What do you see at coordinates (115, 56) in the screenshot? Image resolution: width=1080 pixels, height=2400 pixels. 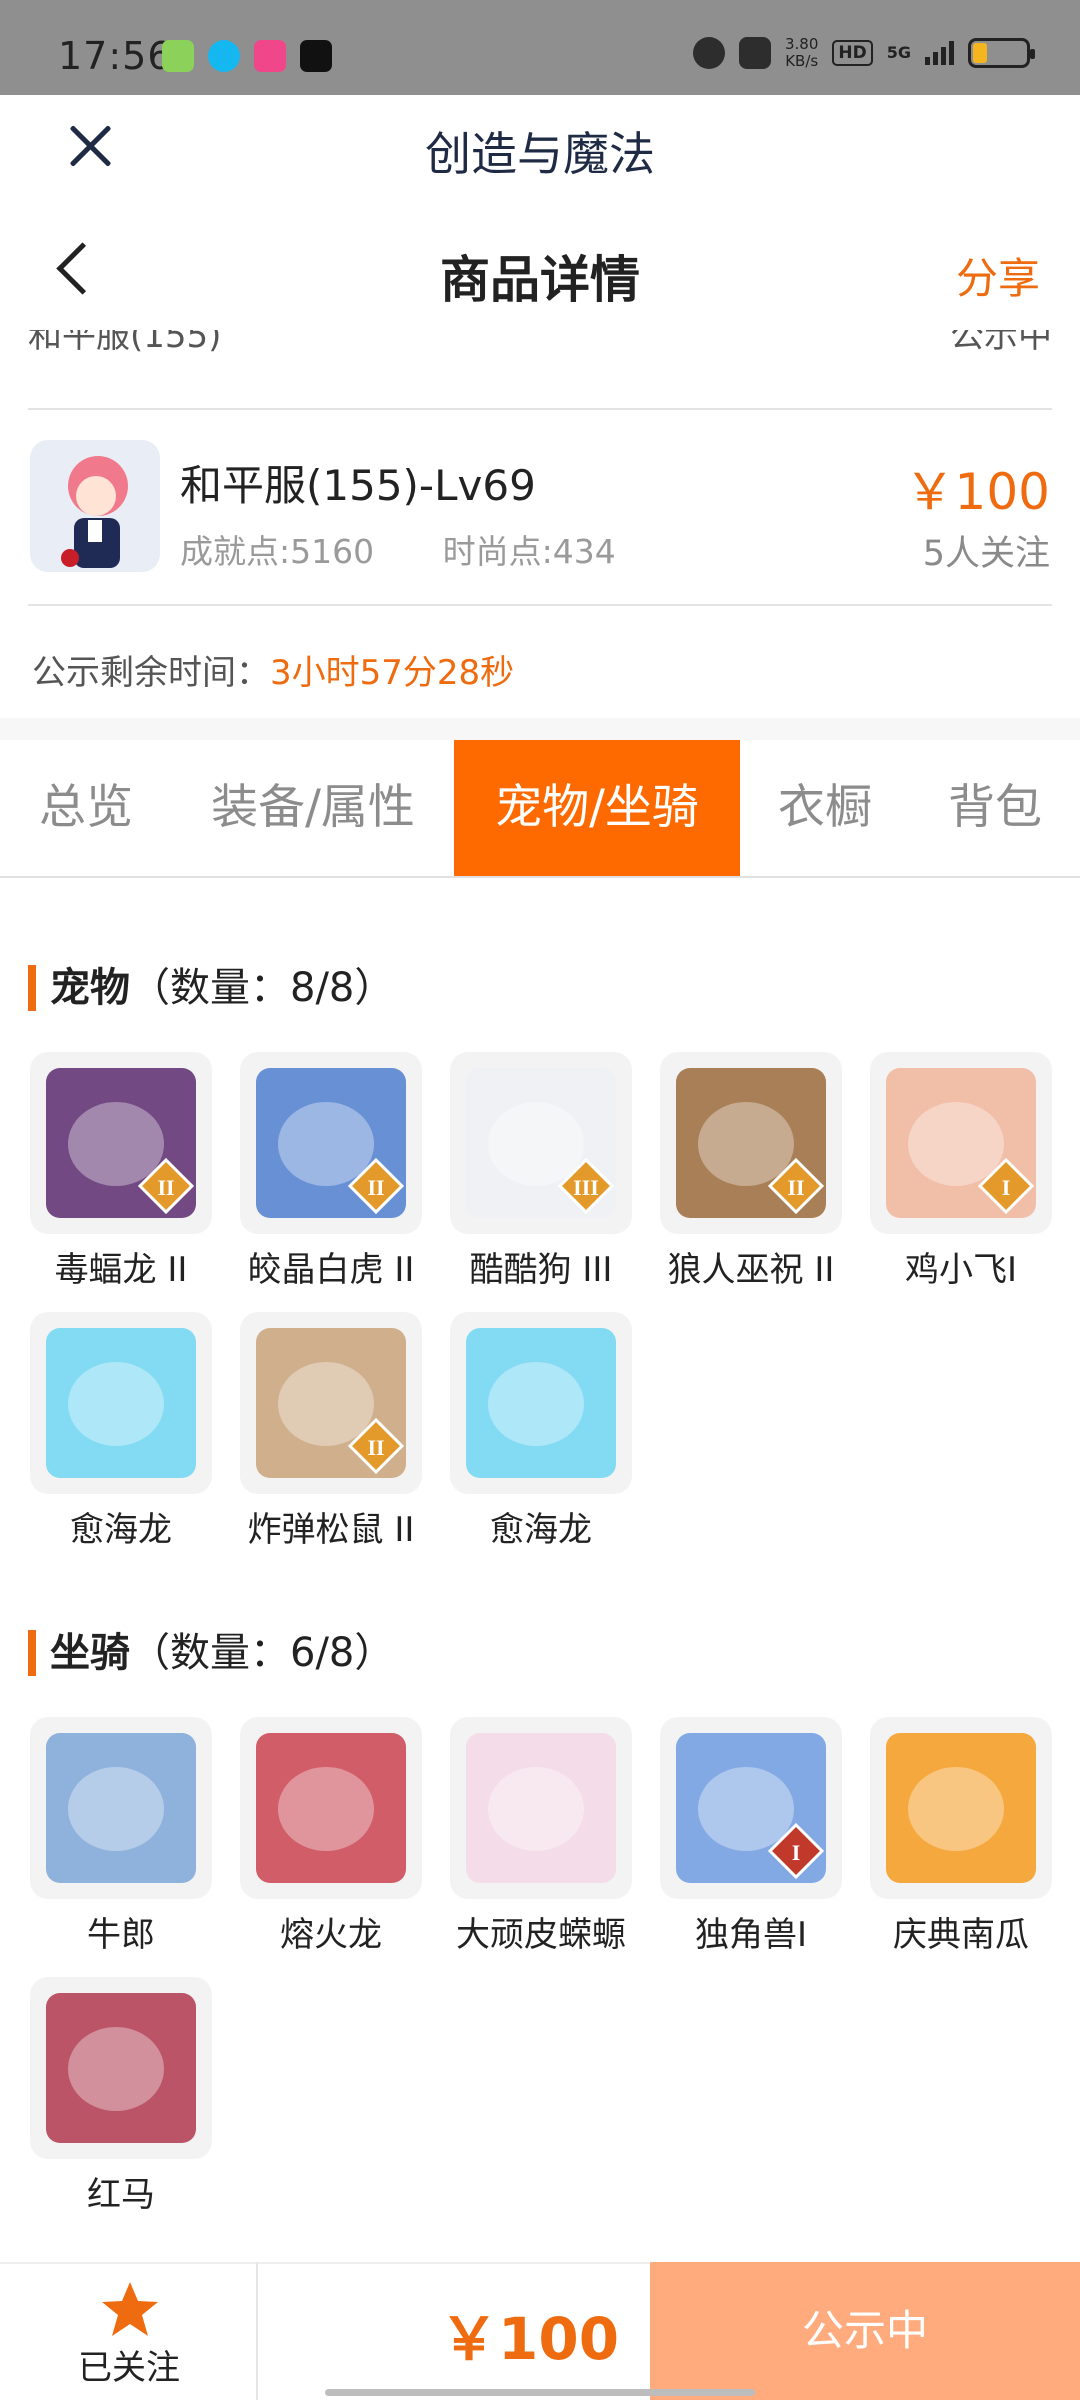 I see `status-time: 17:56` at bounding box center [115, 56].